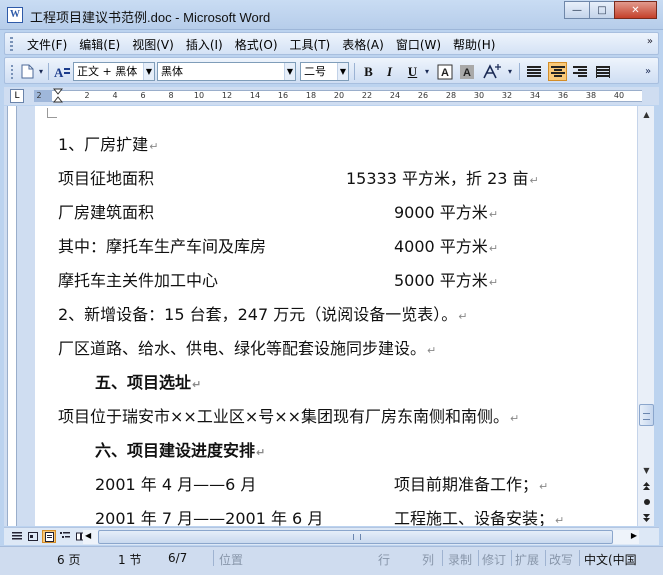 The width and height of the screenshot is (663, 575). Describe the element at coordinates (492, 71) in the screenshot. I see `char-scaling-icon` at that location.